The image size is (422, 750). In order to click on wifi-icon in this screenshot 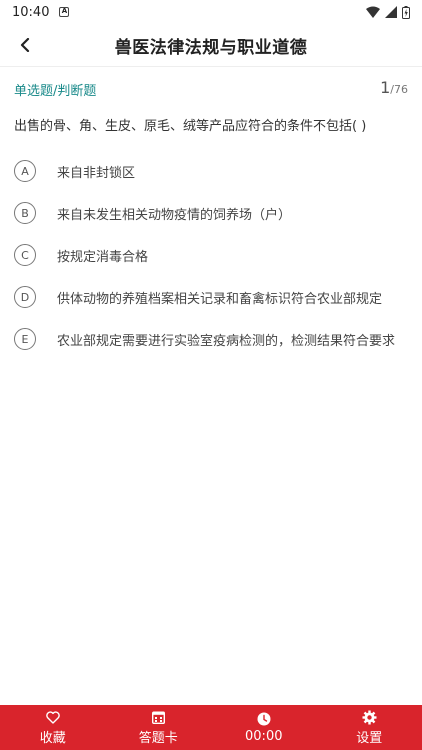, I will do `click(373, 12)`.